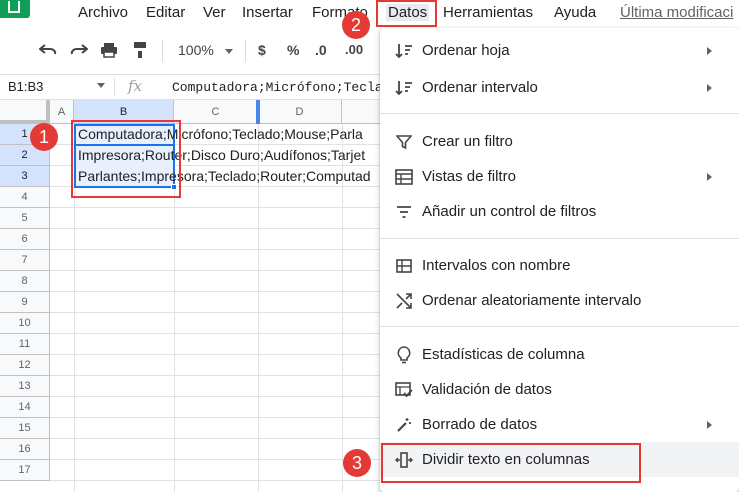 The width and height of the screenshot is (739, 492). Describe the element at coordinates (559, 141) in the screenshot. I see `menu-item-crear-filtro: Crear un filtro` at that location.